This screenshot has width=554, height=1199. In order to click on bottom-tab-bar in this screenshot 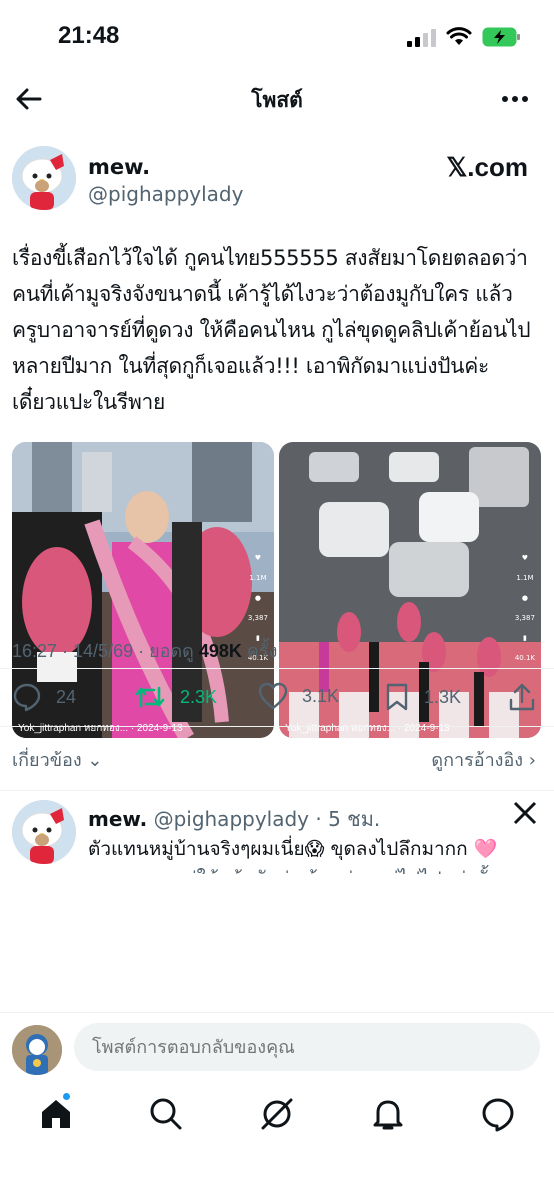, I will do `click(277, 1140)`.